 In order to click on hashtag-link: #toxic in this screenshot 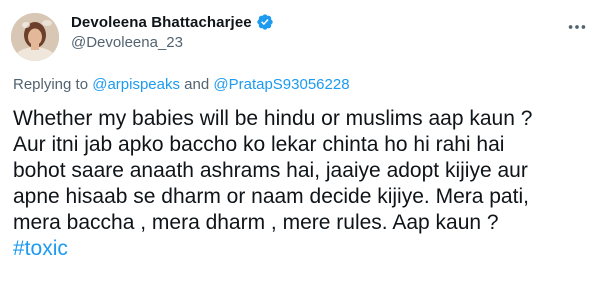, I will do `click(40, 249)`.